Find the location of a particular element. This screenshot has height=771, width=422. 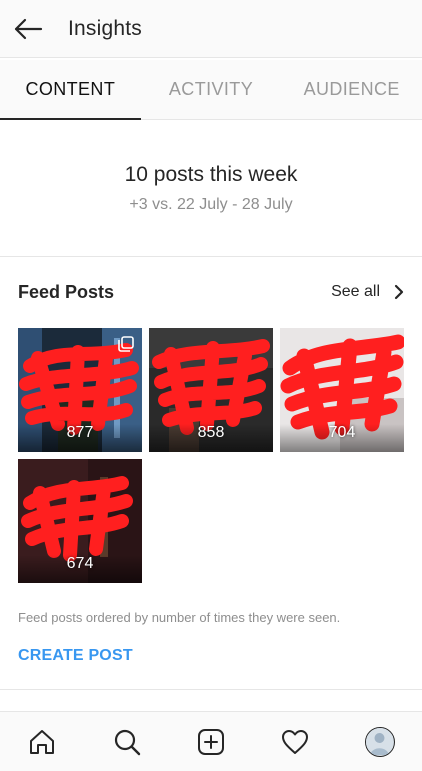

nav-profile is located at coordinates (380, 741).